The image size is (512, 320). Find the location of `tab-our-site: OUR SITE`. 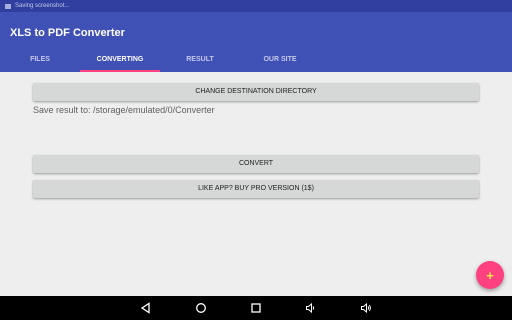

tab-our-site: OUR SITE is located at coordinates (280, 62).